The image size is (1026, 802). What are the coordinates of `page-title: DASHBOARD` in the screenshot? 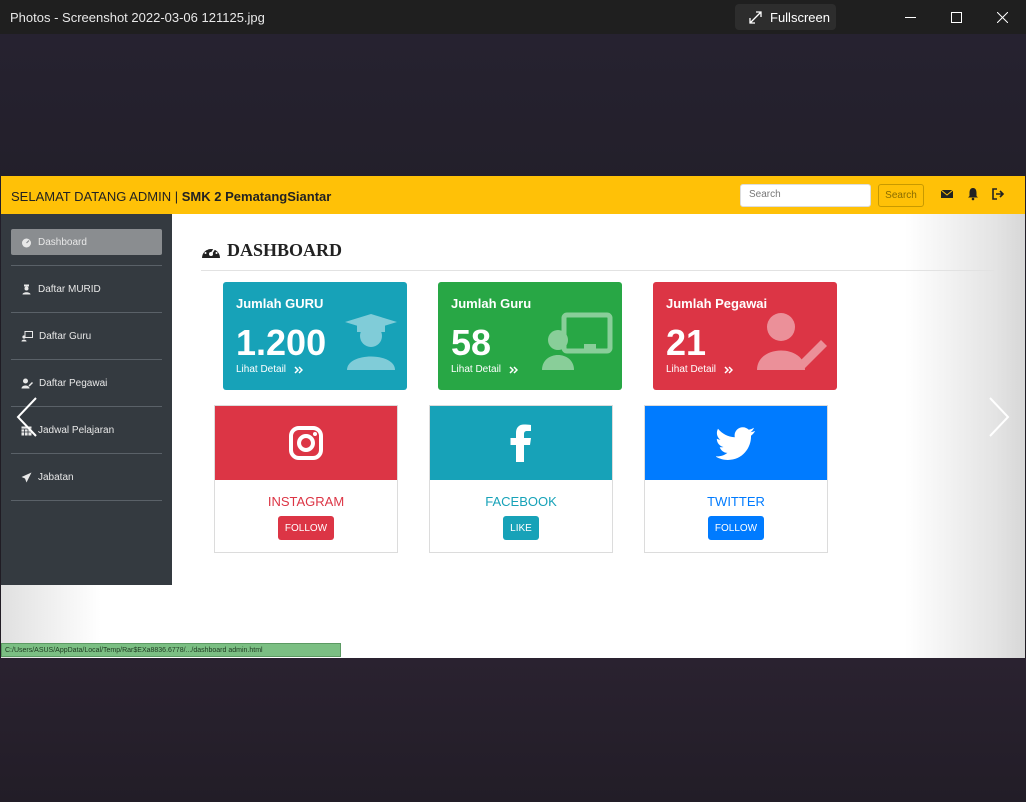 It's located at (271, 250).